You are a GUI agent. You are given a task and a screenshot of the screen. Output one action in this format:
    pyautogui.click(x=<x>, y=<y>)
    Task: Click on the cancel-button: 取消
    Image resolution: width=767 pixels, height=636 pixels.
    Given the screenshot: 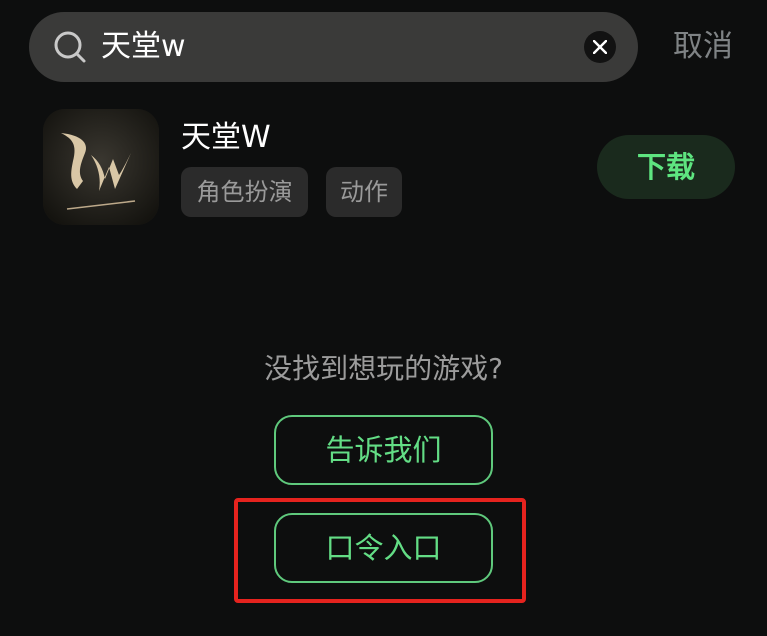 What is the action you would take?
    pyautogui.click(x=703, y=47)
    